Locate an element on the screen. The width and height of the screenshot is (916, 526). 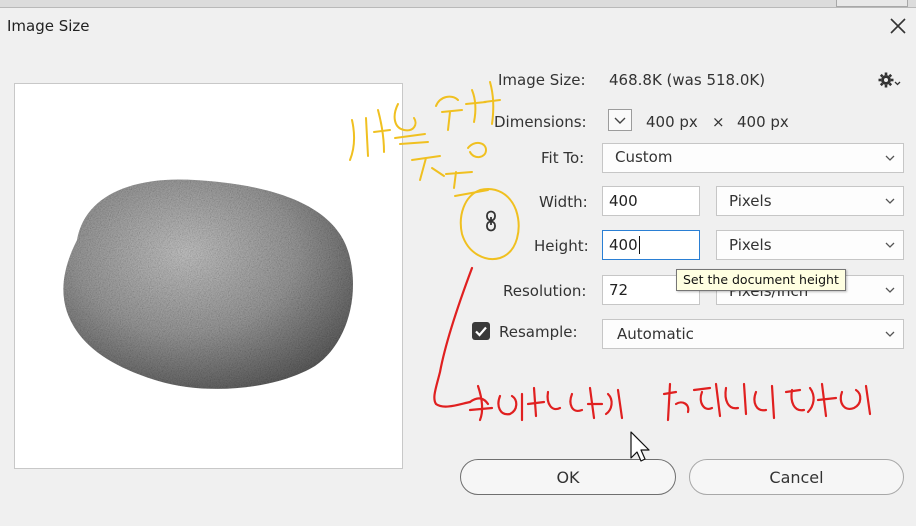
height-input is located at coordinates (651, 245).